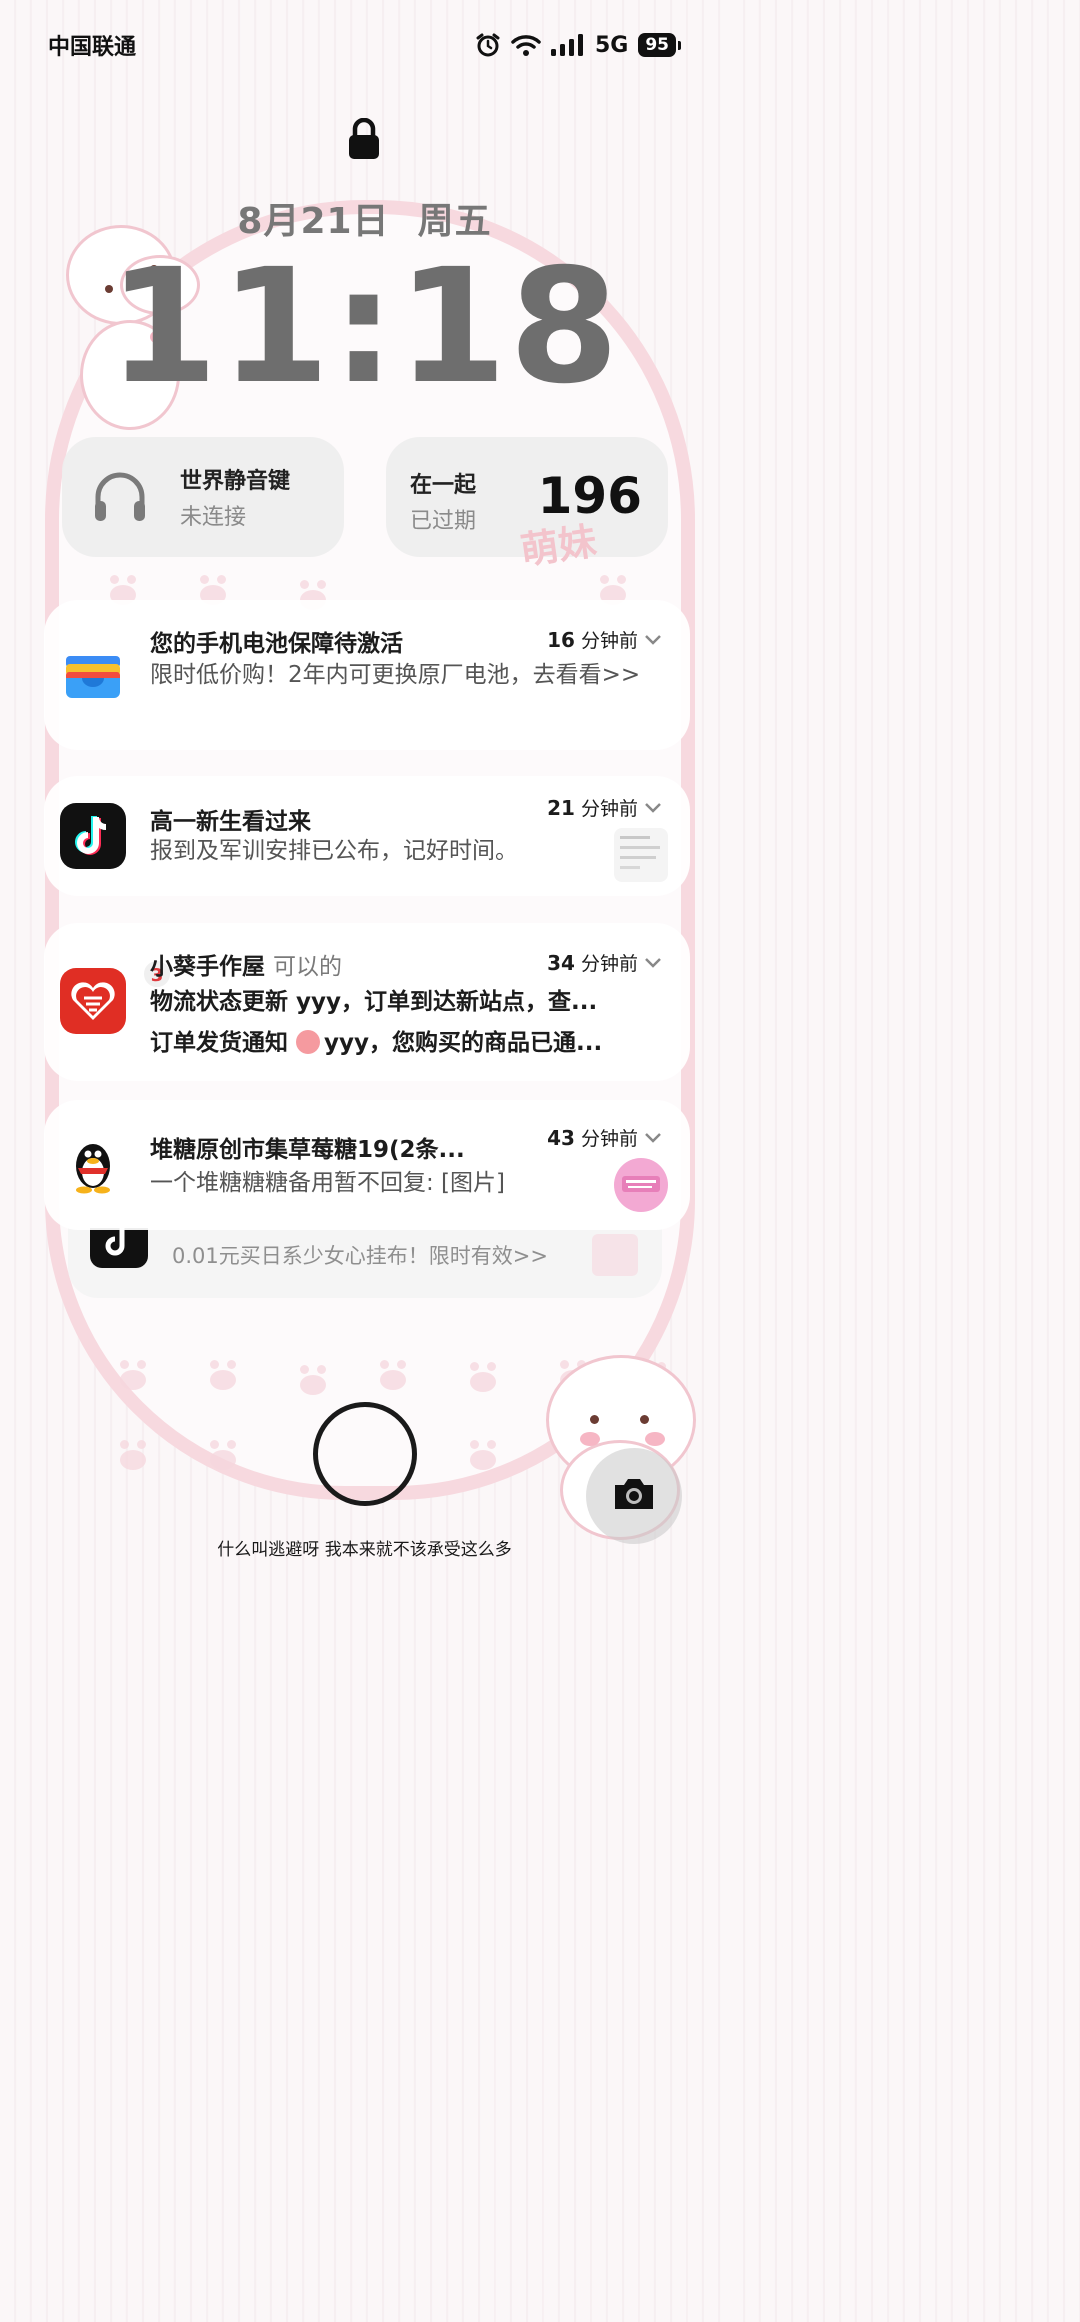 The height and width of the screenshot is (2322, 1080). I want to click on notification-time: 16 分钟前, so click(604, 639).